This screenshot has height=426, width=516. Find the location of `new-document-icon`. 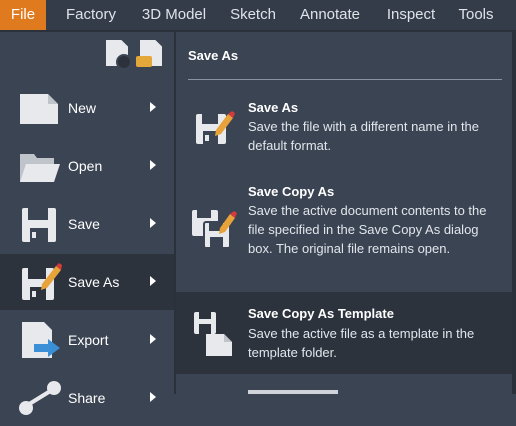

new-document-icon is located at coordinates (39, 109).